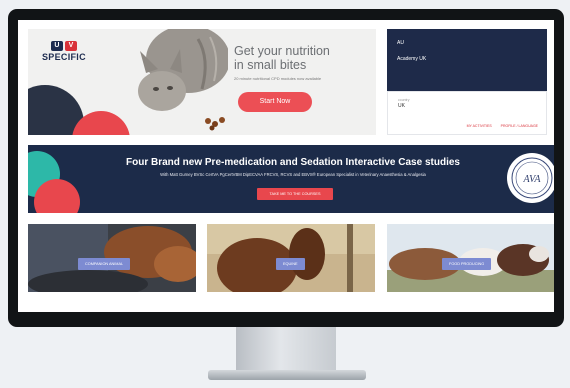 The image size is (570, 388). What do you see at coordinates (56, 46) in the screenshot?
I see `brand-mark-u: U` at bounding box center [56, 46].